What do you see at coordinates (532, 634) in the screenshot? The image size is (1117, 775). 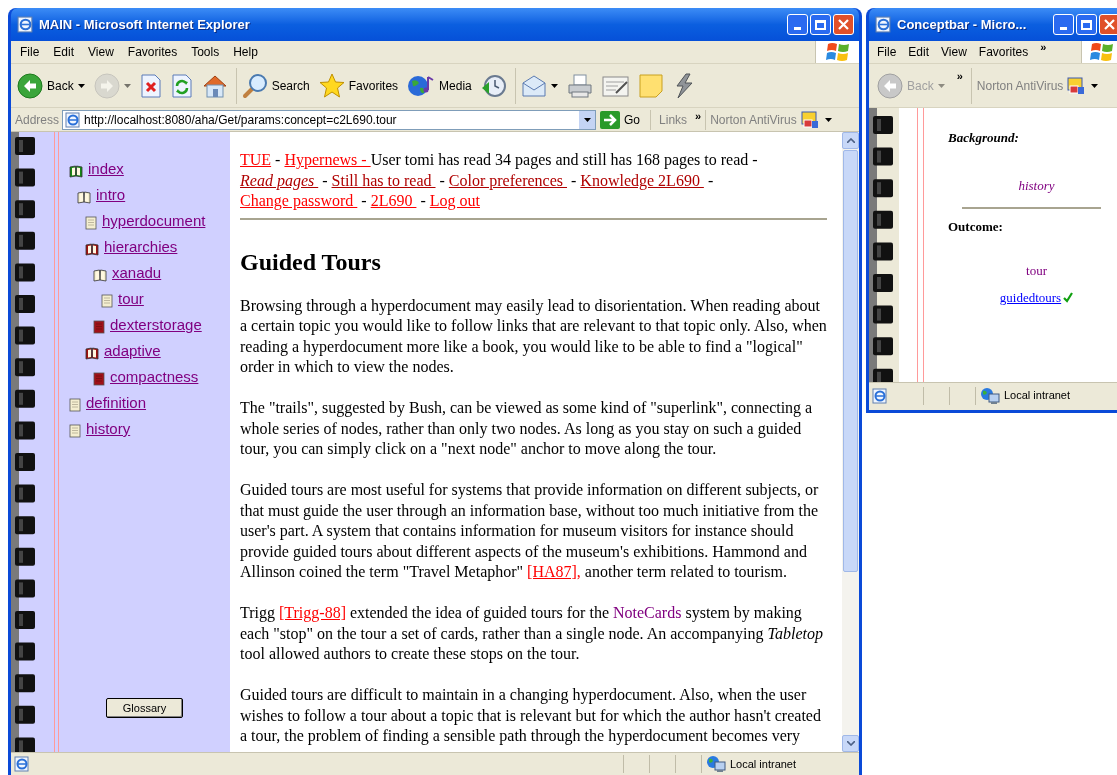 I see `paragraph: Trigg [Trigg-88] extended the idea of guided tours for the NoteCards system by making each "stop" on the tour a set of cards, rather than a single node. An accompanying Tabletop tool allowed authors to create these stops on the tour.` at bounding box center [532, 634].